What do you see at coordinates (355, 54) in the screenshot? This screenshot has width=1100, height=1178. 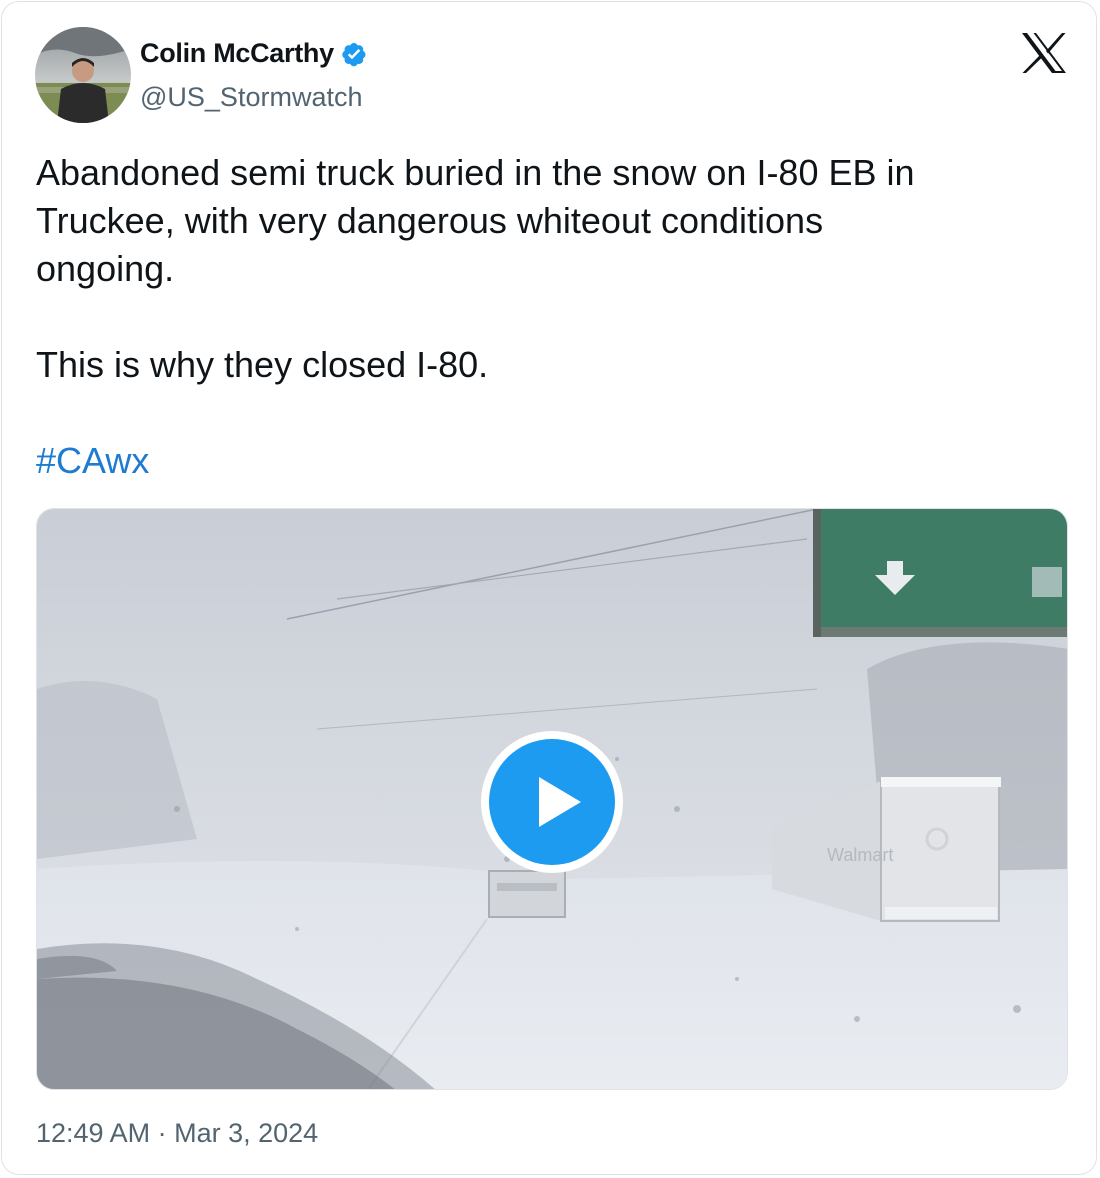 I see `verified-badge-icon` at bounding box center [355, 54].